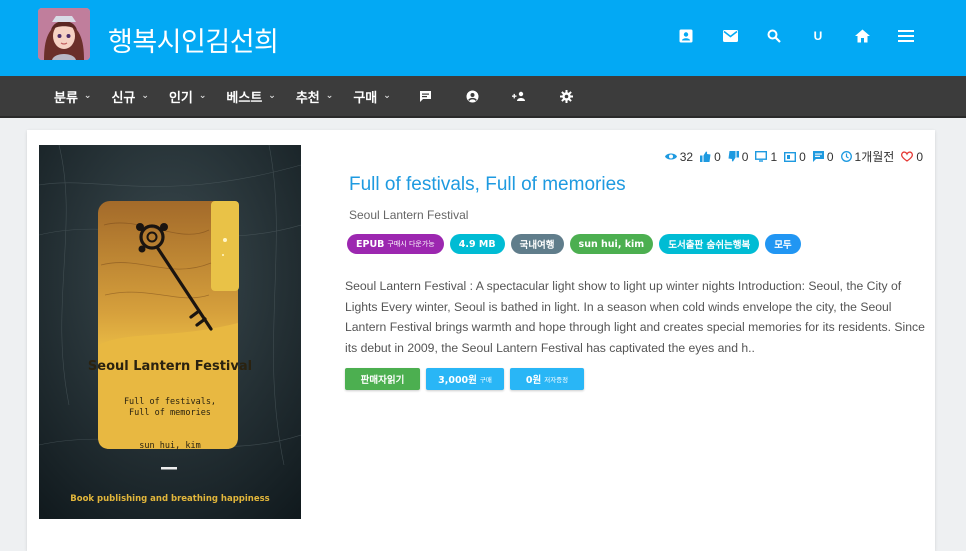  What do you see at coordinates (382, 379) in the screenshot?
I see `seller-read-button: 판매자읽기` at bounding box center [382, 379].